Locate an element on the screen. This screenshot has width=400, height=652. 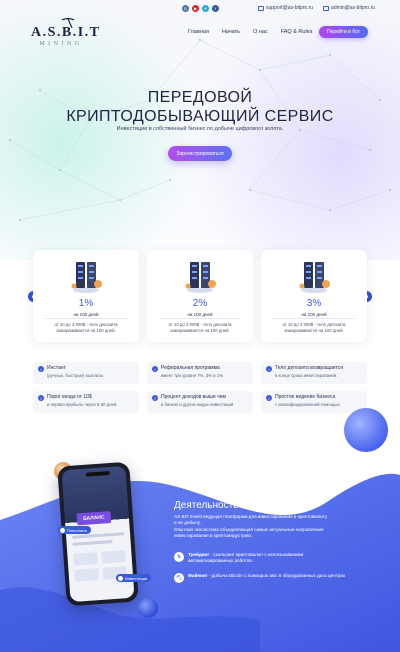
feature-description: с квалифицированной помощью is located at coordinates (307, 404).